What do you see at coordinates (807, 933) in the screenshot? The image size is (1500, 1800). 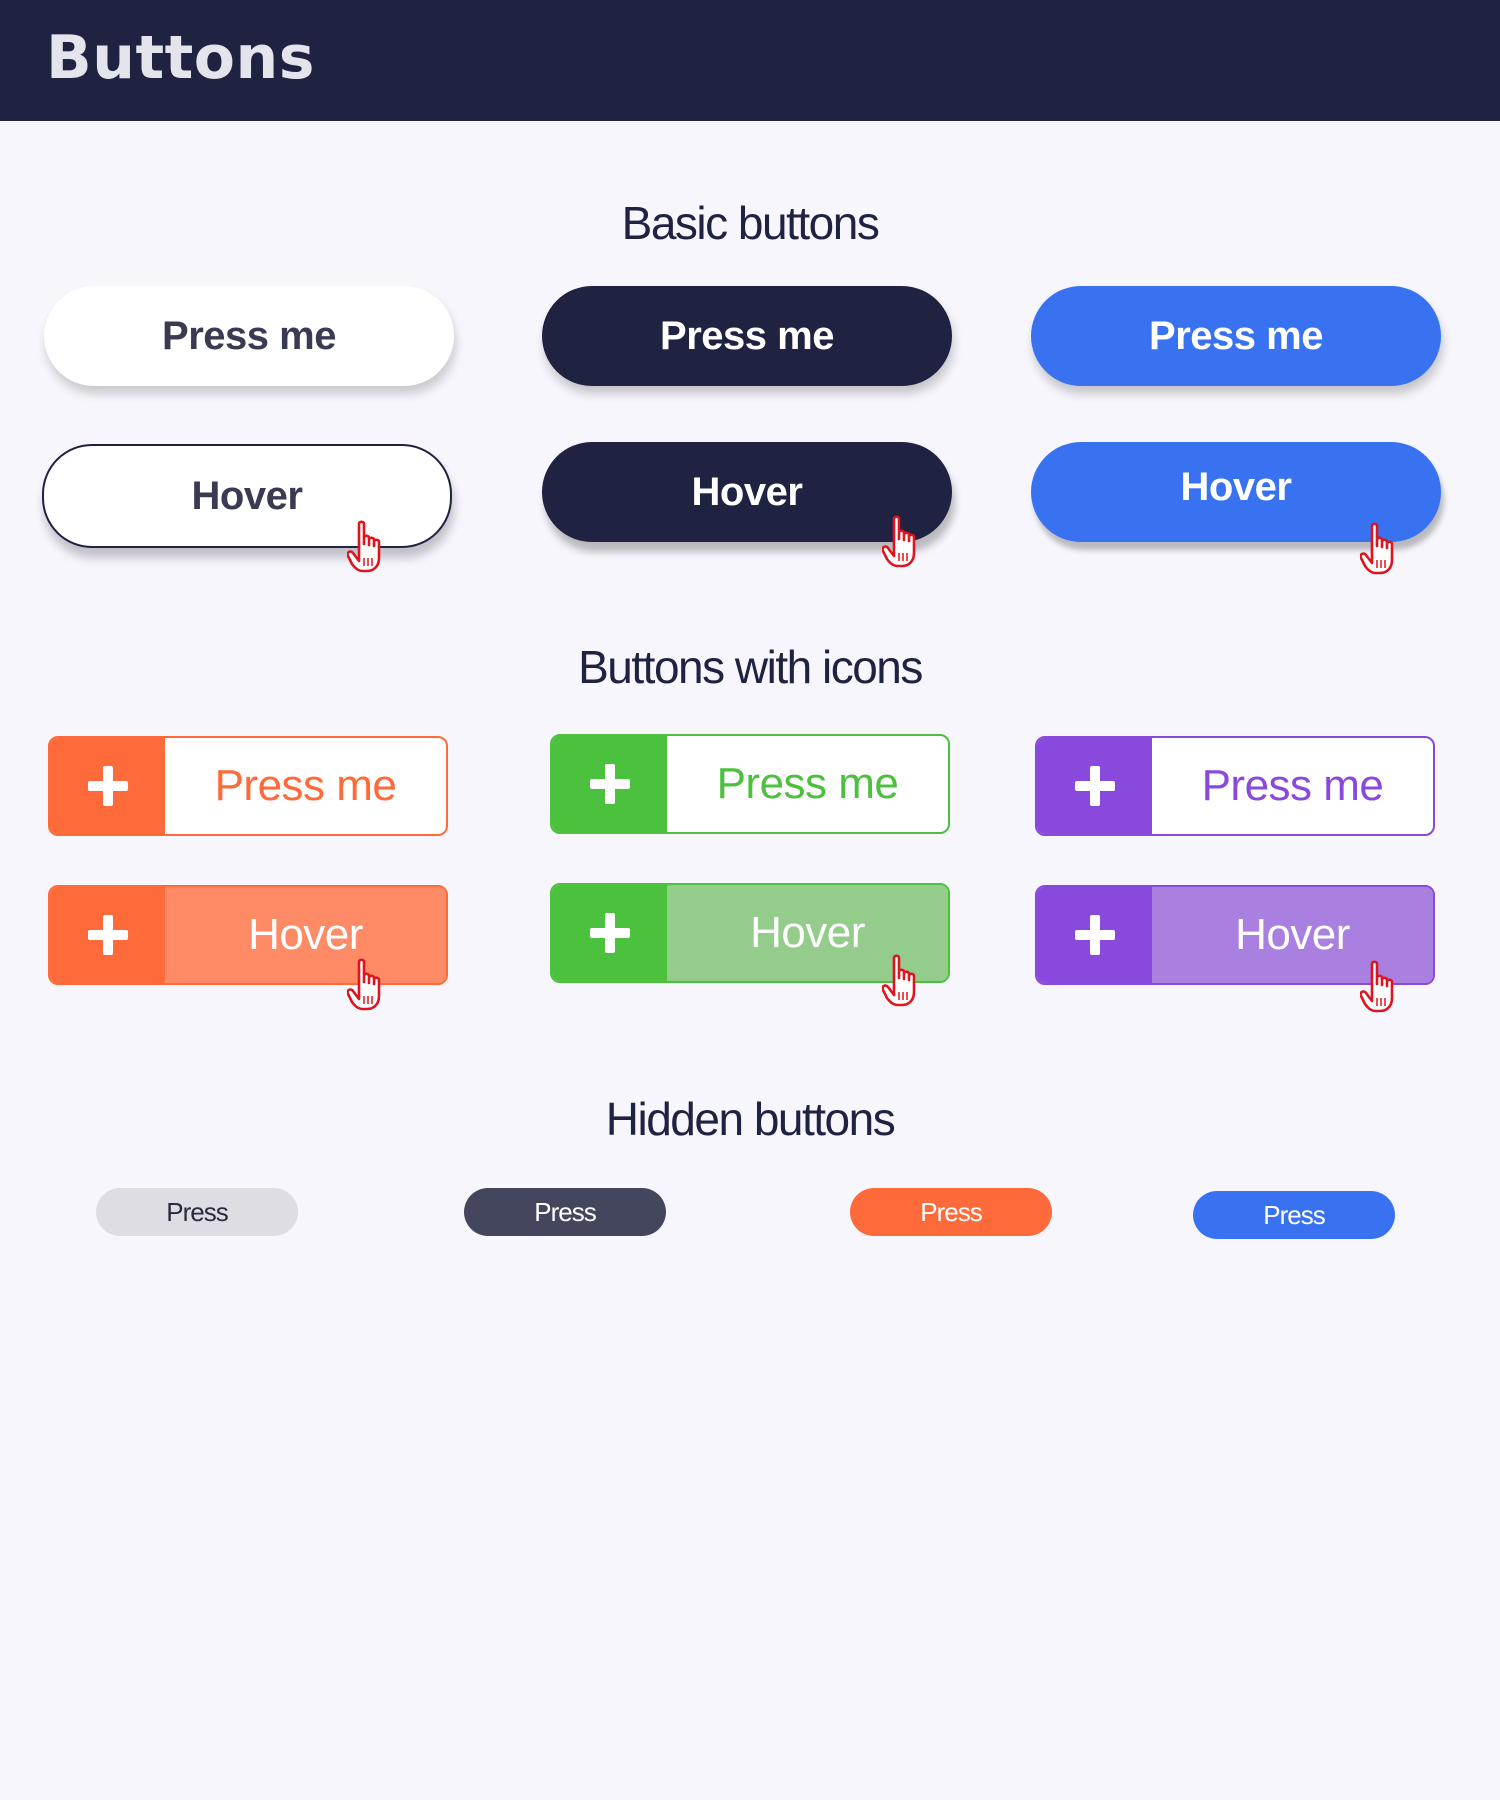 I see `icon-green-hover-label: Hover` at bounding box center [807, 933].